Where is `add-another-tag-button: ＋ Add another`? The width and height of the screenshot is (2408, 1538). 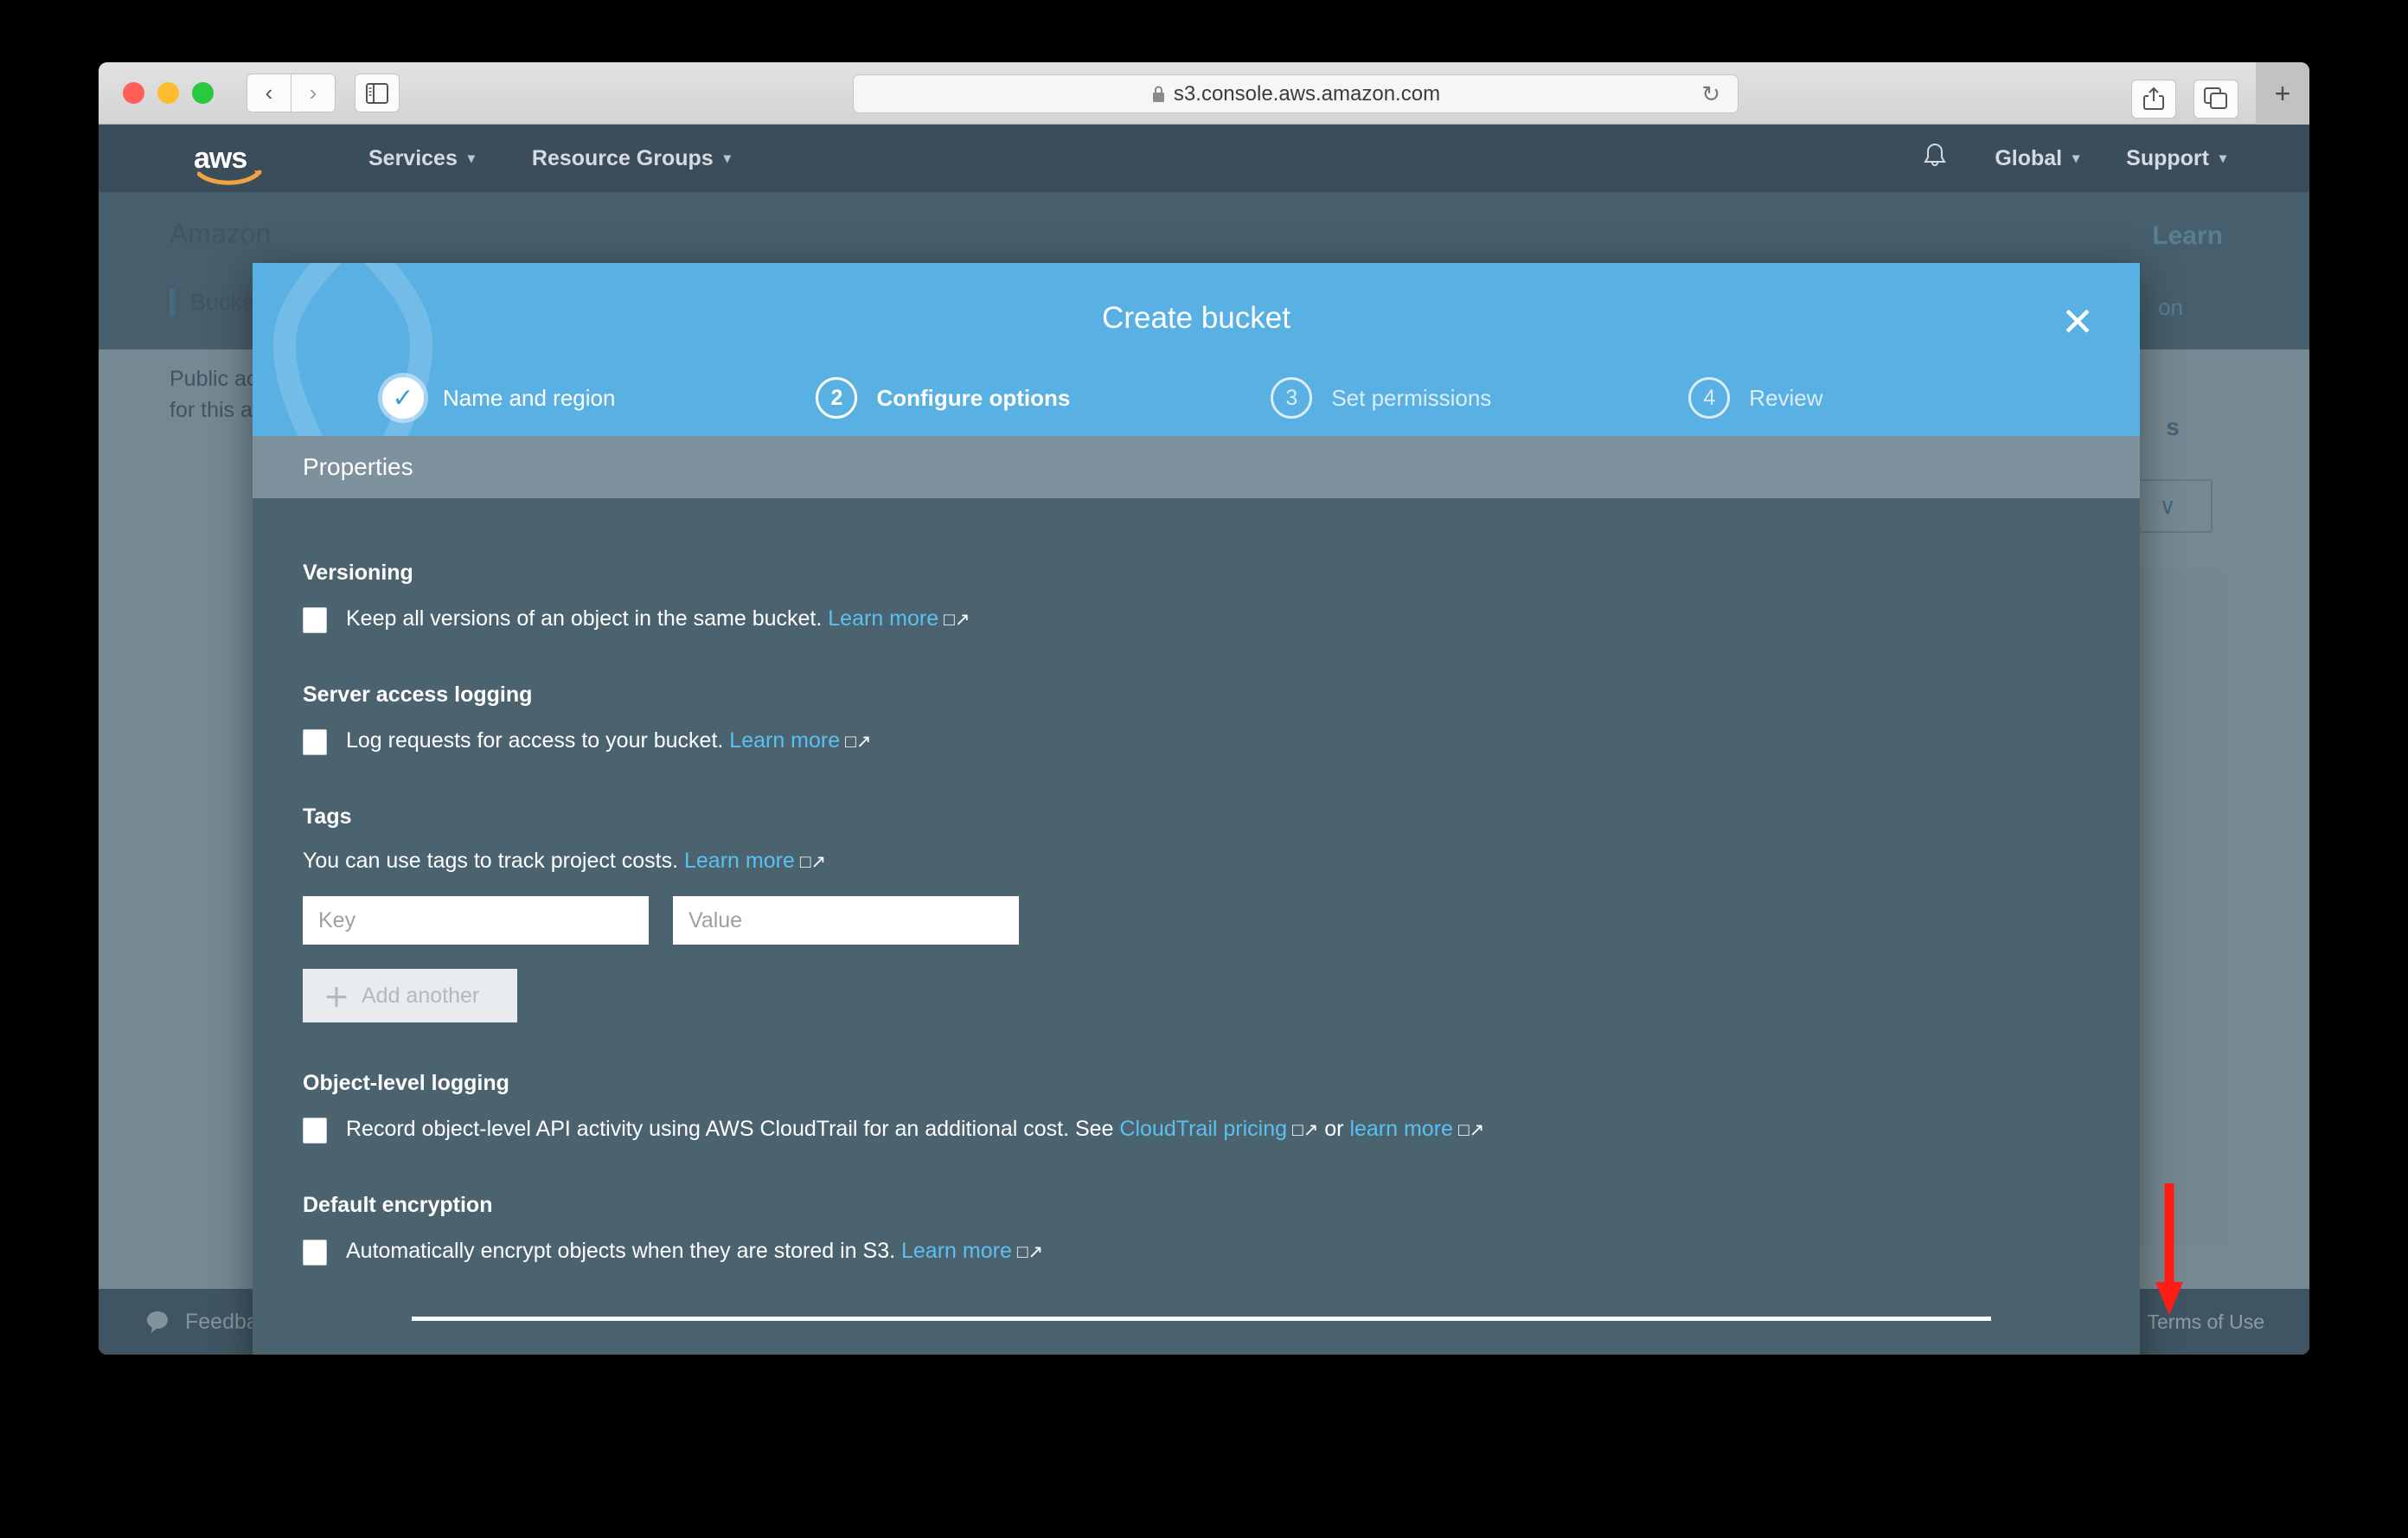 add-another-tag-button: ＋ Add another is located at coordinates (410, 996).